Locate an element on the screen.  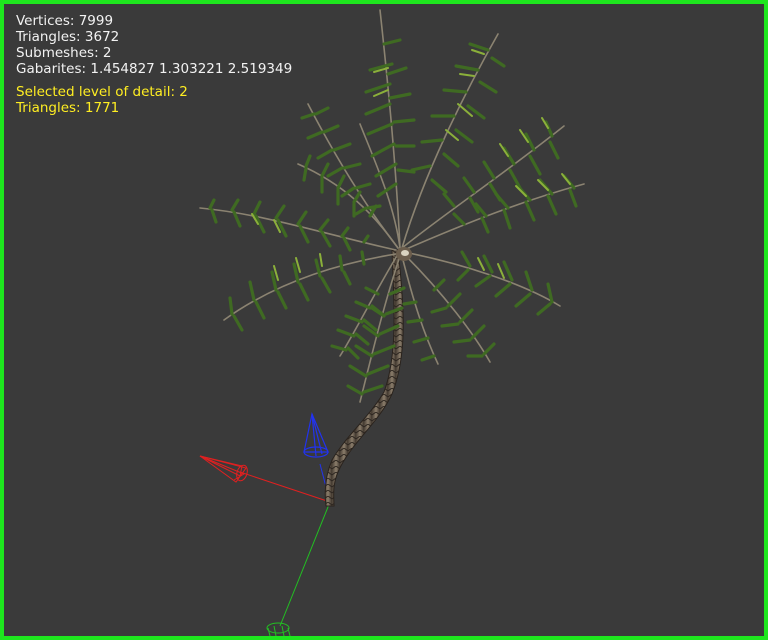
z-axis-cone-icon is located at coordinates (316, 434).